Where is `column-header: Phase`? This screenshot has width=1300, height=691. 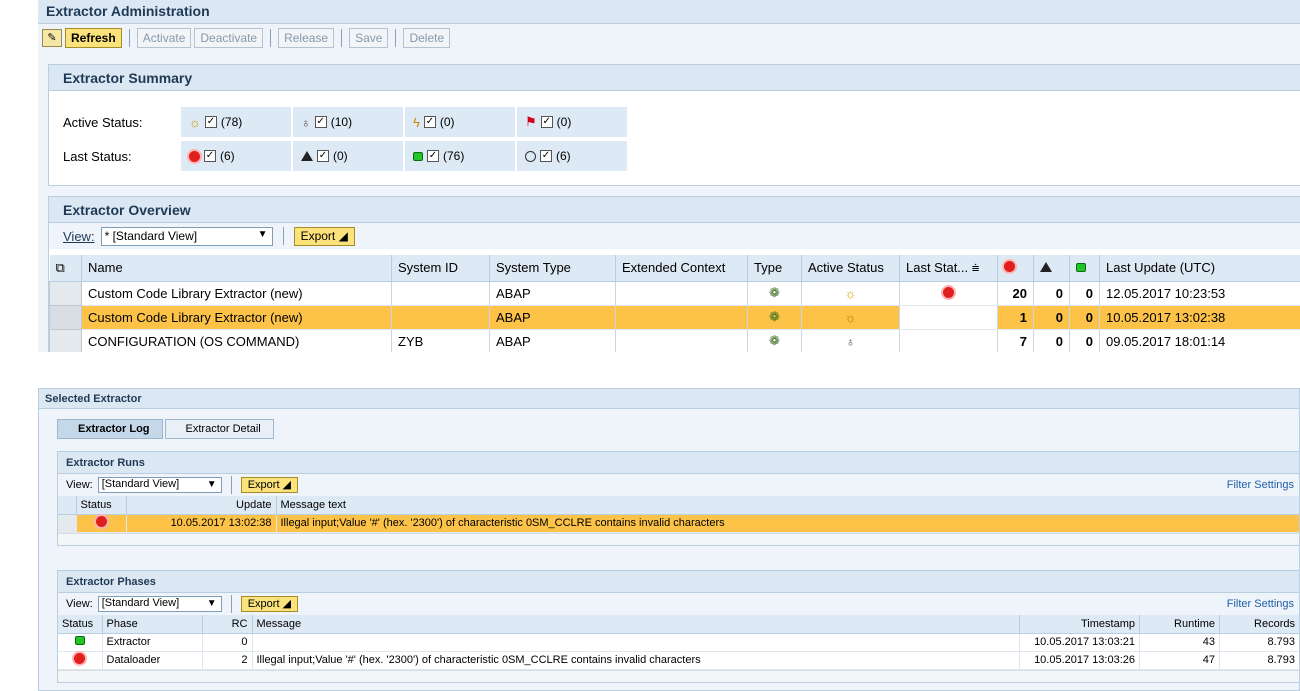 column-header: Phase is located at coordinates (152, 624).